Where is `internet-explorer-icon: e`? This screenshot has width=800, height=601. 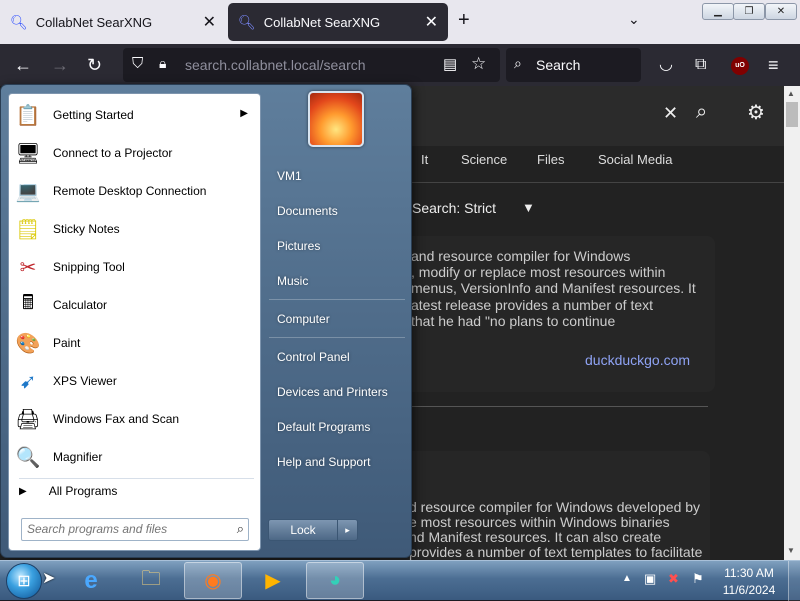
internet-explorer-icon: e is located at coordinates (91, 580).